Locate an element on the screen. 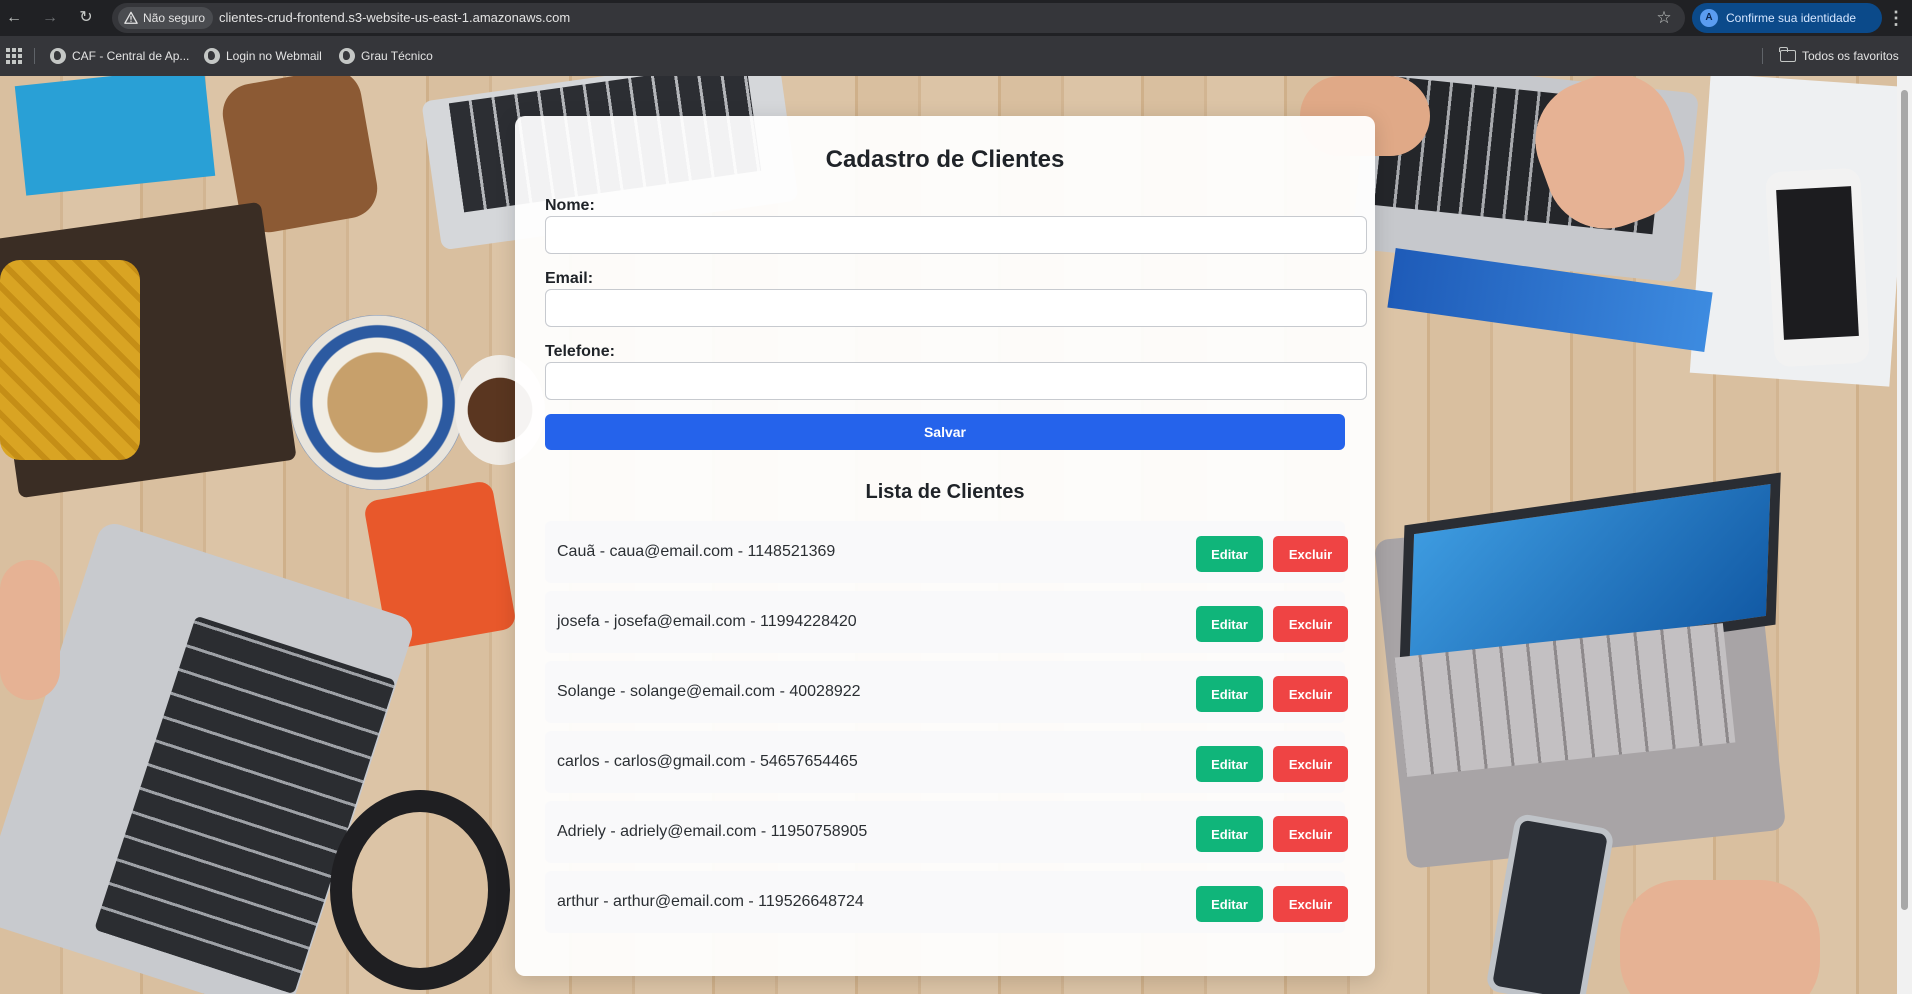 The image size is (1912, 994). back-icon: ← is located at coordinates (14, 18).